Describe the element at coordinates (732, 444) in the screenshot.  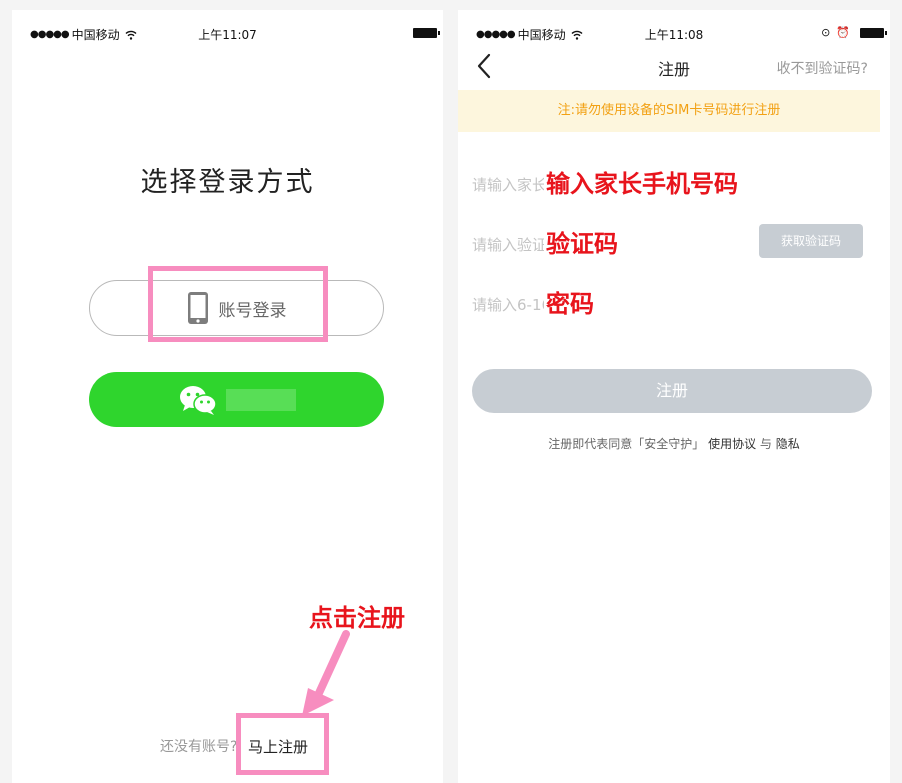
I see `terms-agreement-link: 使用协议` at that location.